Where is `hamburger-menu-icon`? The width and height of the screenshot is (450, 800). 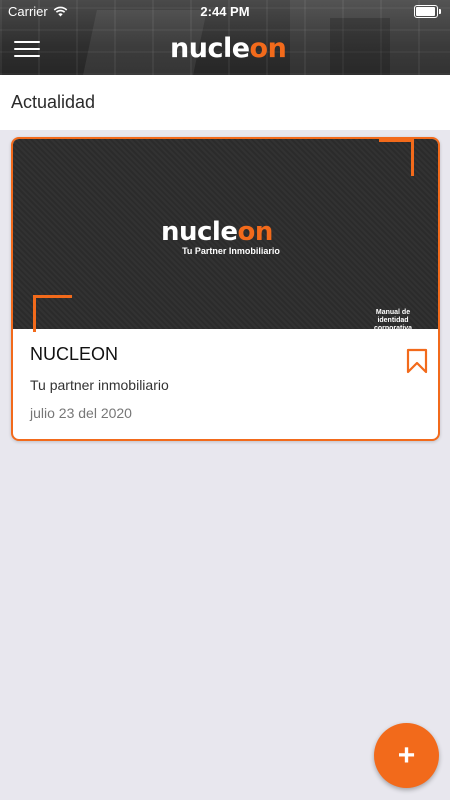 hamburger-menu-icon is located at coordinates (27, 49).